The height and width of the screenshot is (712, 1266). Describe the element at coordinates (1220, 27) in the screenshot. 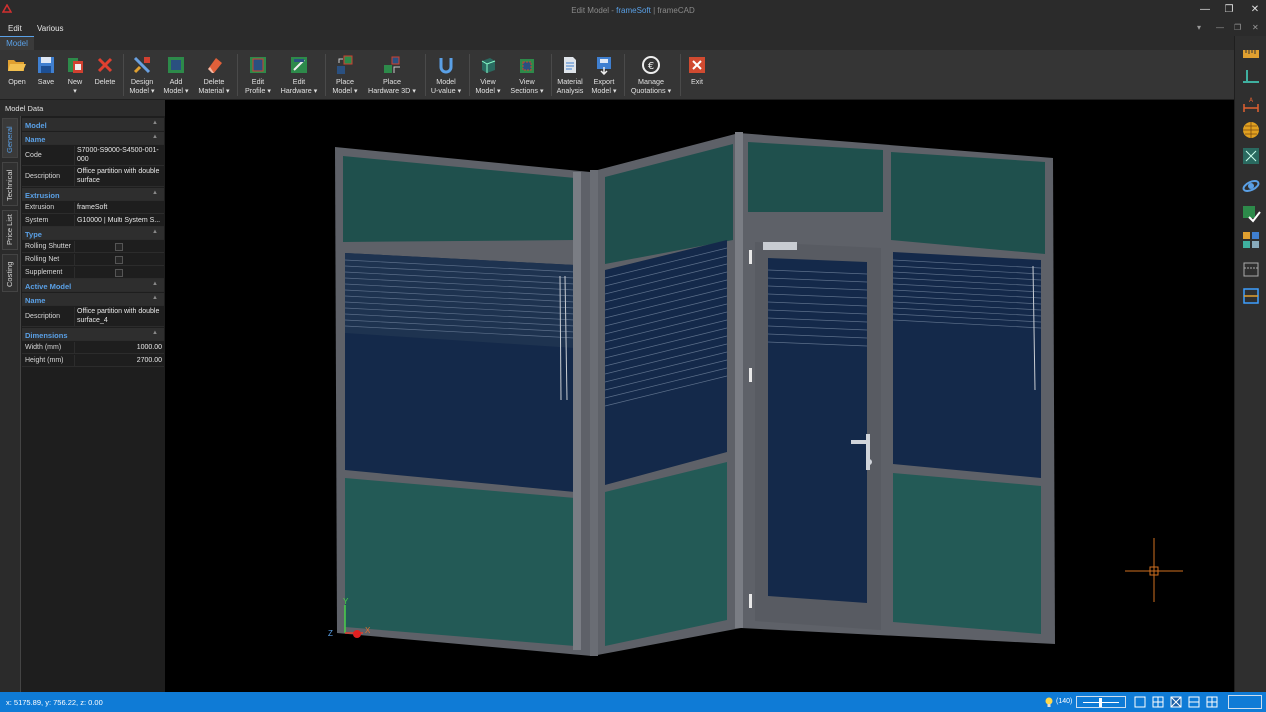

I see `mdi-minimize-button: —` at that location.